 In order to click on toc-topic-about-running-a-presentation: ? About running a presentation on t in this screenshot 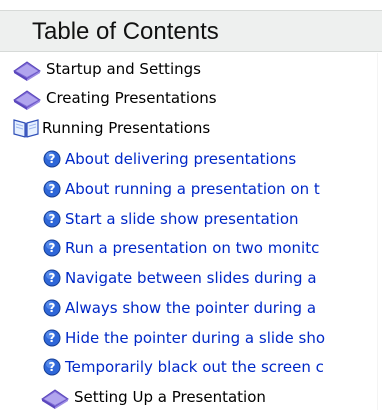, I will do `click(212, 188)`.